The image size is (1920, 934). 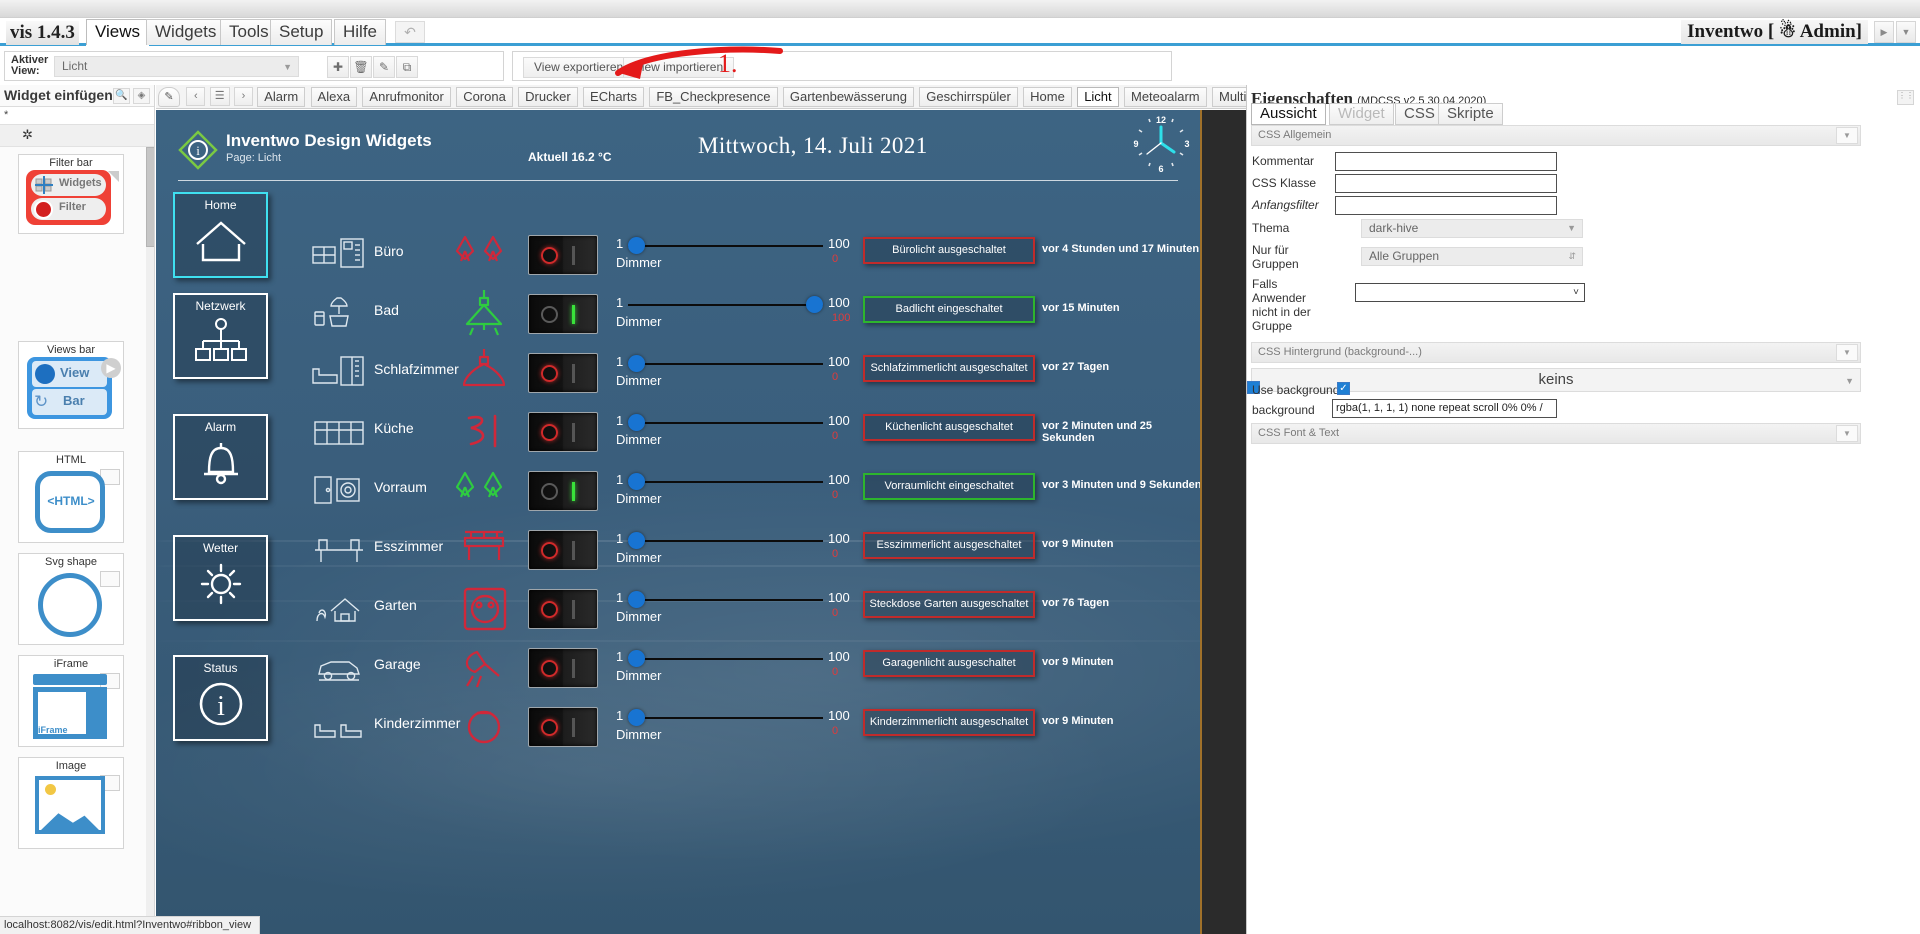 I want to click on menu-tab-hilfe: Hilfe, so click(x=360, y=32).